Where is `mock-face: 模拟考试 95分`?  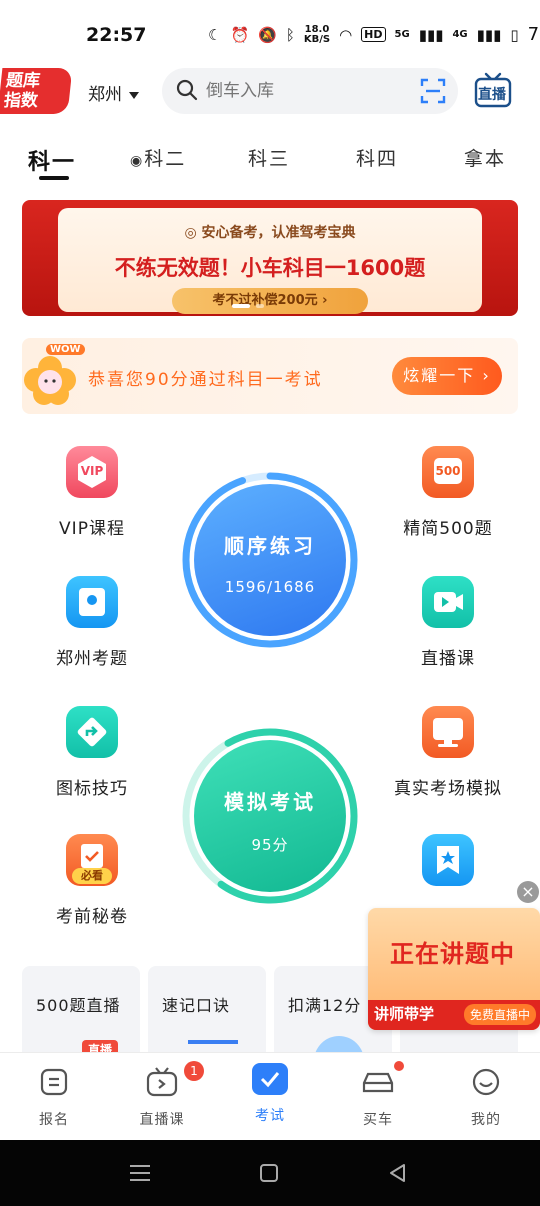 mock-face: 模拟考试 95分 is located at coordinates (270, 816).